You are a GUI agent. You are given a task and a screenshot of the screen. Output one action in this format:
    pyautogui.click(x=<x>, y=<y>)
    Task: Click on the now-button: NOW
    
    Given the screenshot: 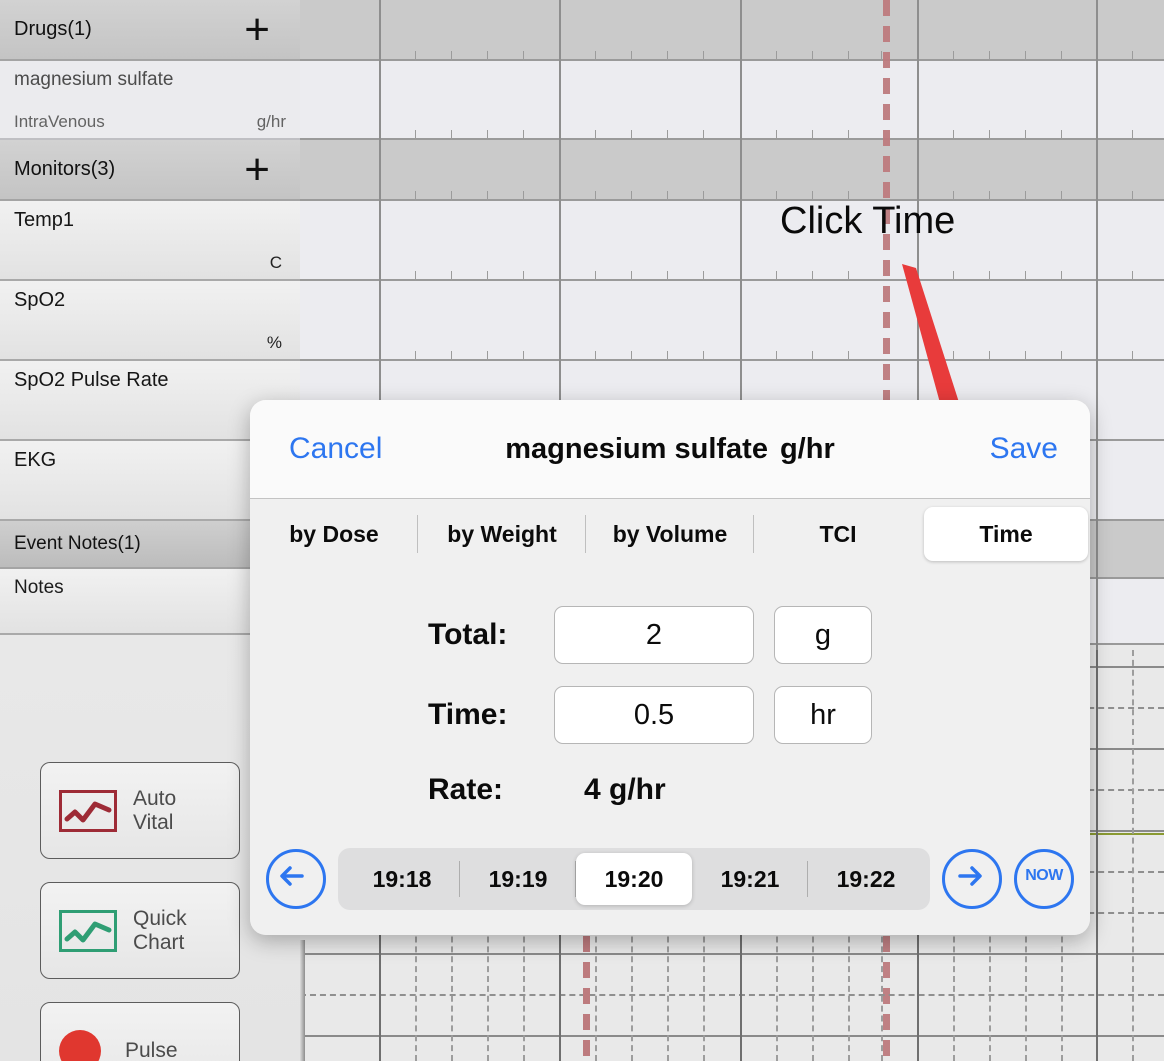 What is the action you would take?
    pyautogui.click(x=1044, y=879)
    